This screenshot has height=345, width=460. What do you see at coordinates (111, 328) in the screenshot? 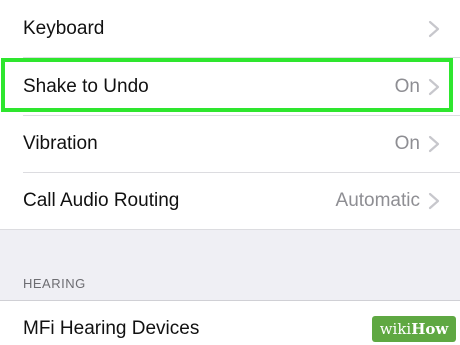
I see `mfi-hearing-devices-label: MFi Hearing Devices` at bounding box center [111, 328].